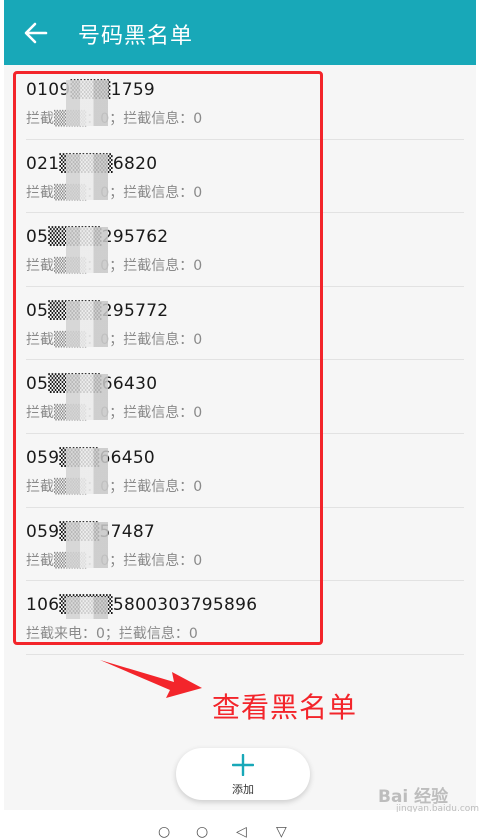  What do you see at coordinates (241, 832) in the screenshot?
I see `nav-back-icon: ◁` at bounding box center [241, 832].